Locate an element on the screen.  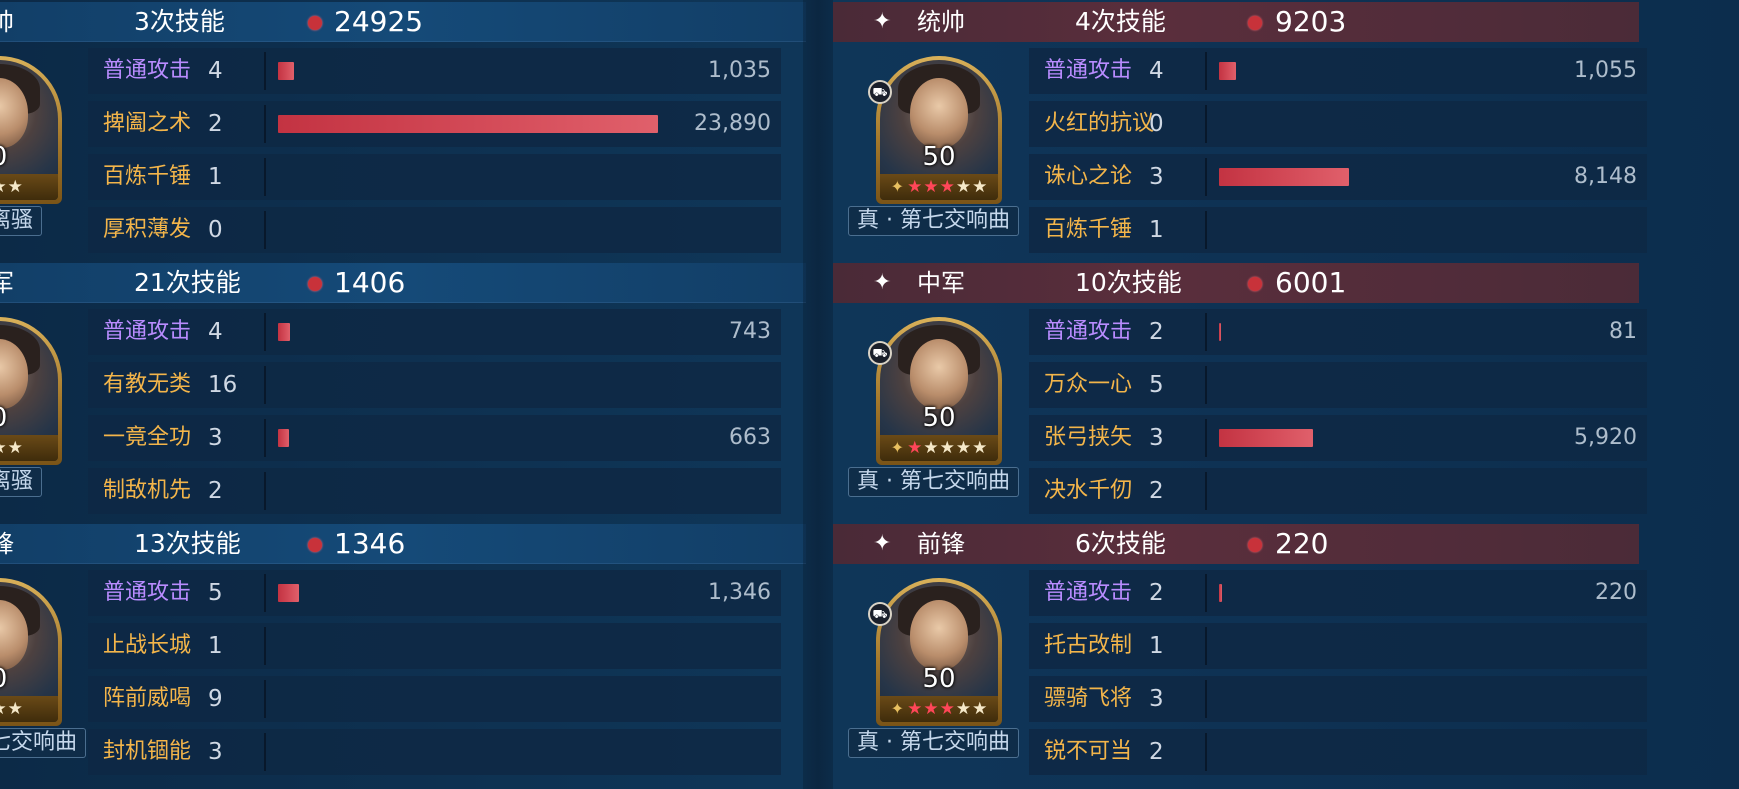
skill-row: 阵前威喝 9 is located at coordinates (434, 699).